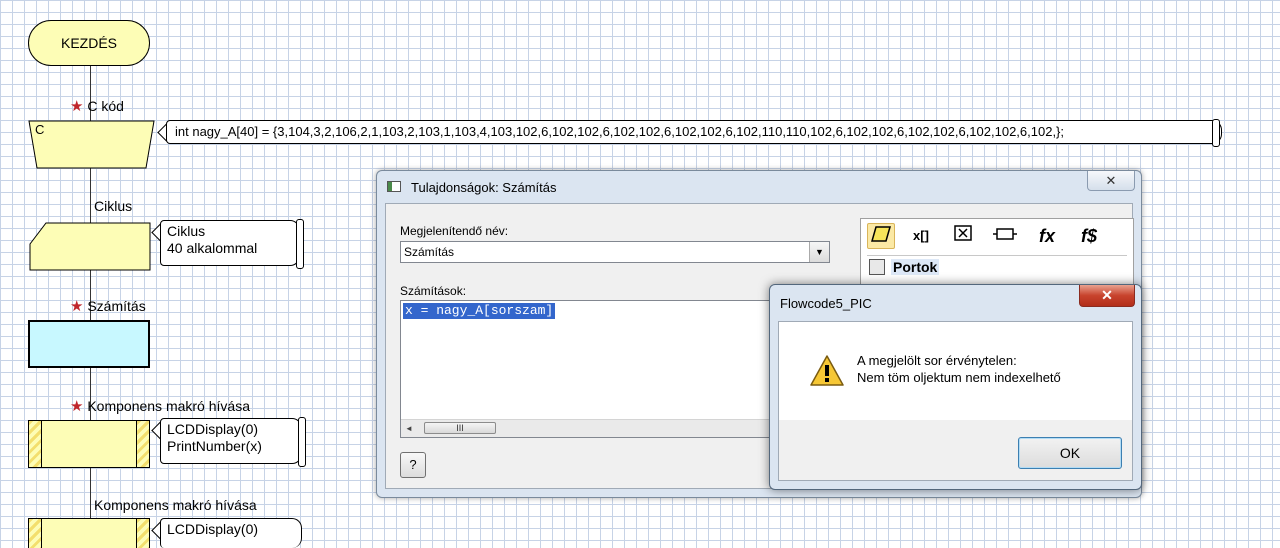 This screenshot has width=1280, height=548. I want to click on delete-tool-icon, so click(963, 236).